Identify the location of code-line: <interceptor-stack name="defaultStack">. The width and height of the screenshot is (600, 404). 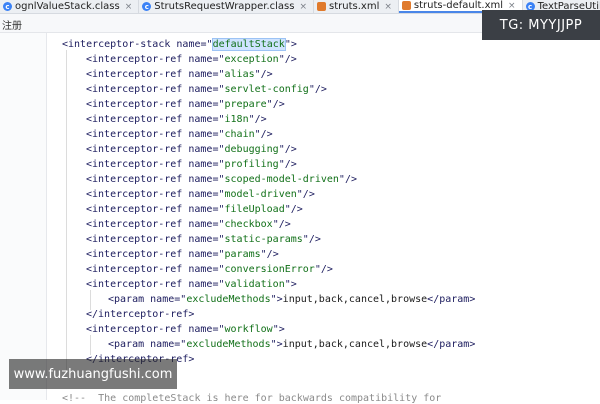
(179, 44).